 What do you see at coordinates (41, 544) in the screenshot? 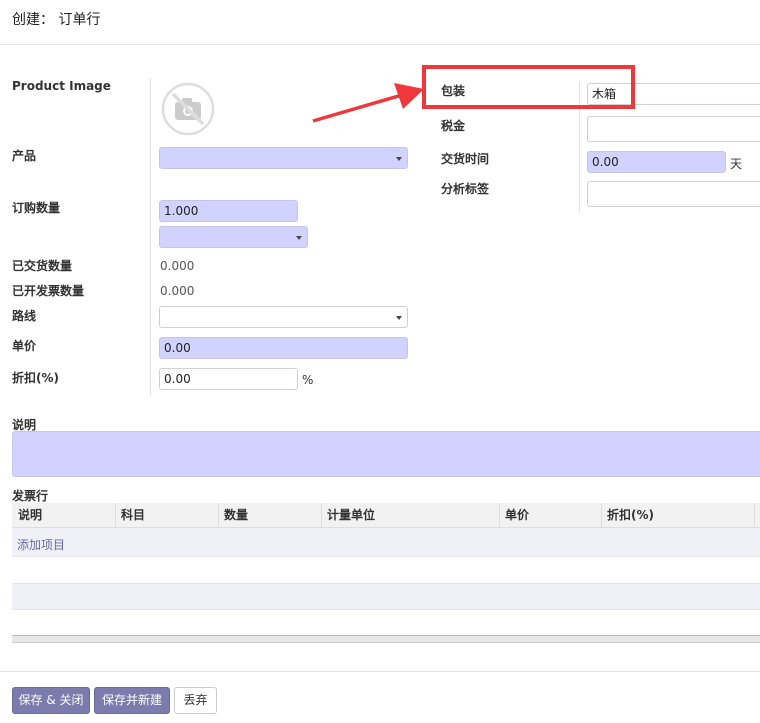
I see `add-item-link: 添加项目` at bounding box center [41, 544].